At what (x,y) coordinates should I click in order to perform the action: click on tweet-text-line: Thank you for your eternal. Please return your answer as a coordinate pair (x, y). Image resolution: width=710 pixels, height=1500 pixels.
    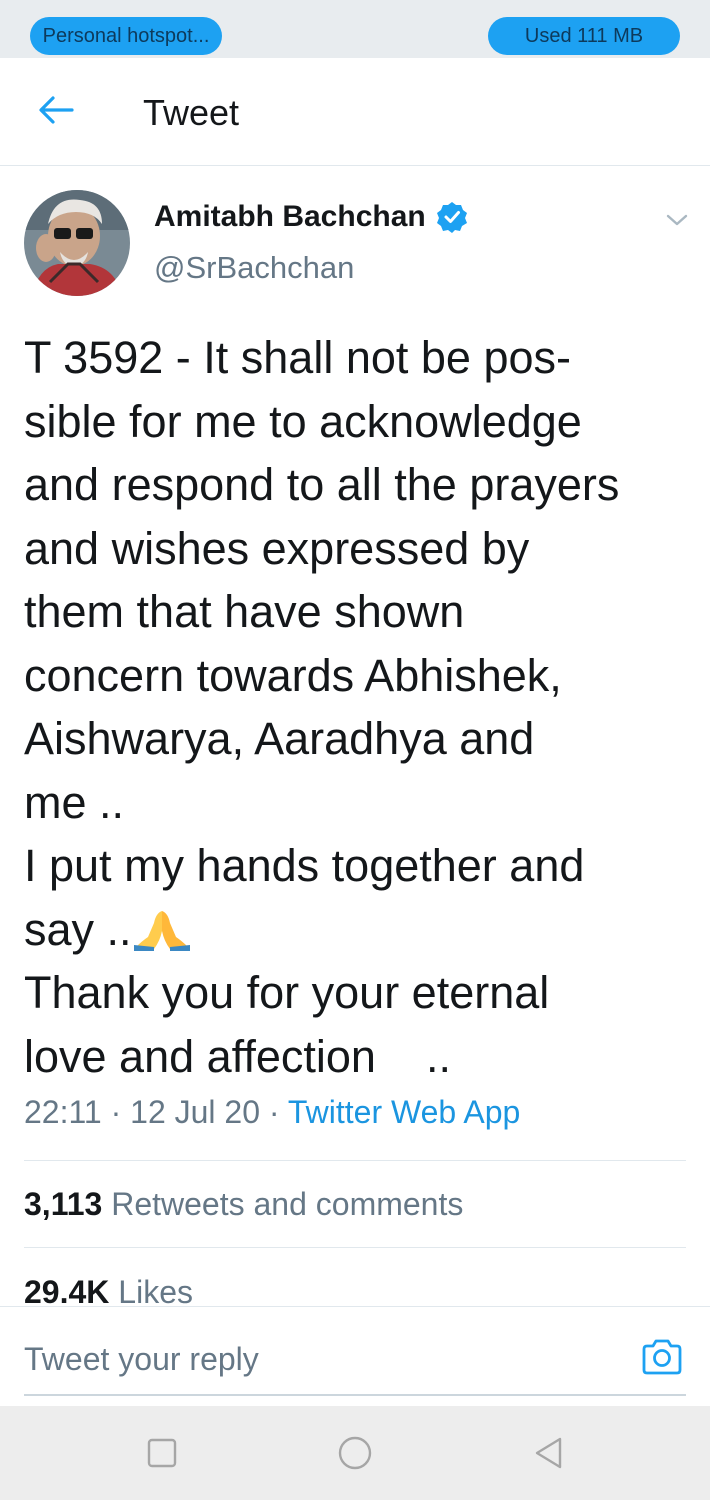
    Looking at the image, I should click on (287, 992).